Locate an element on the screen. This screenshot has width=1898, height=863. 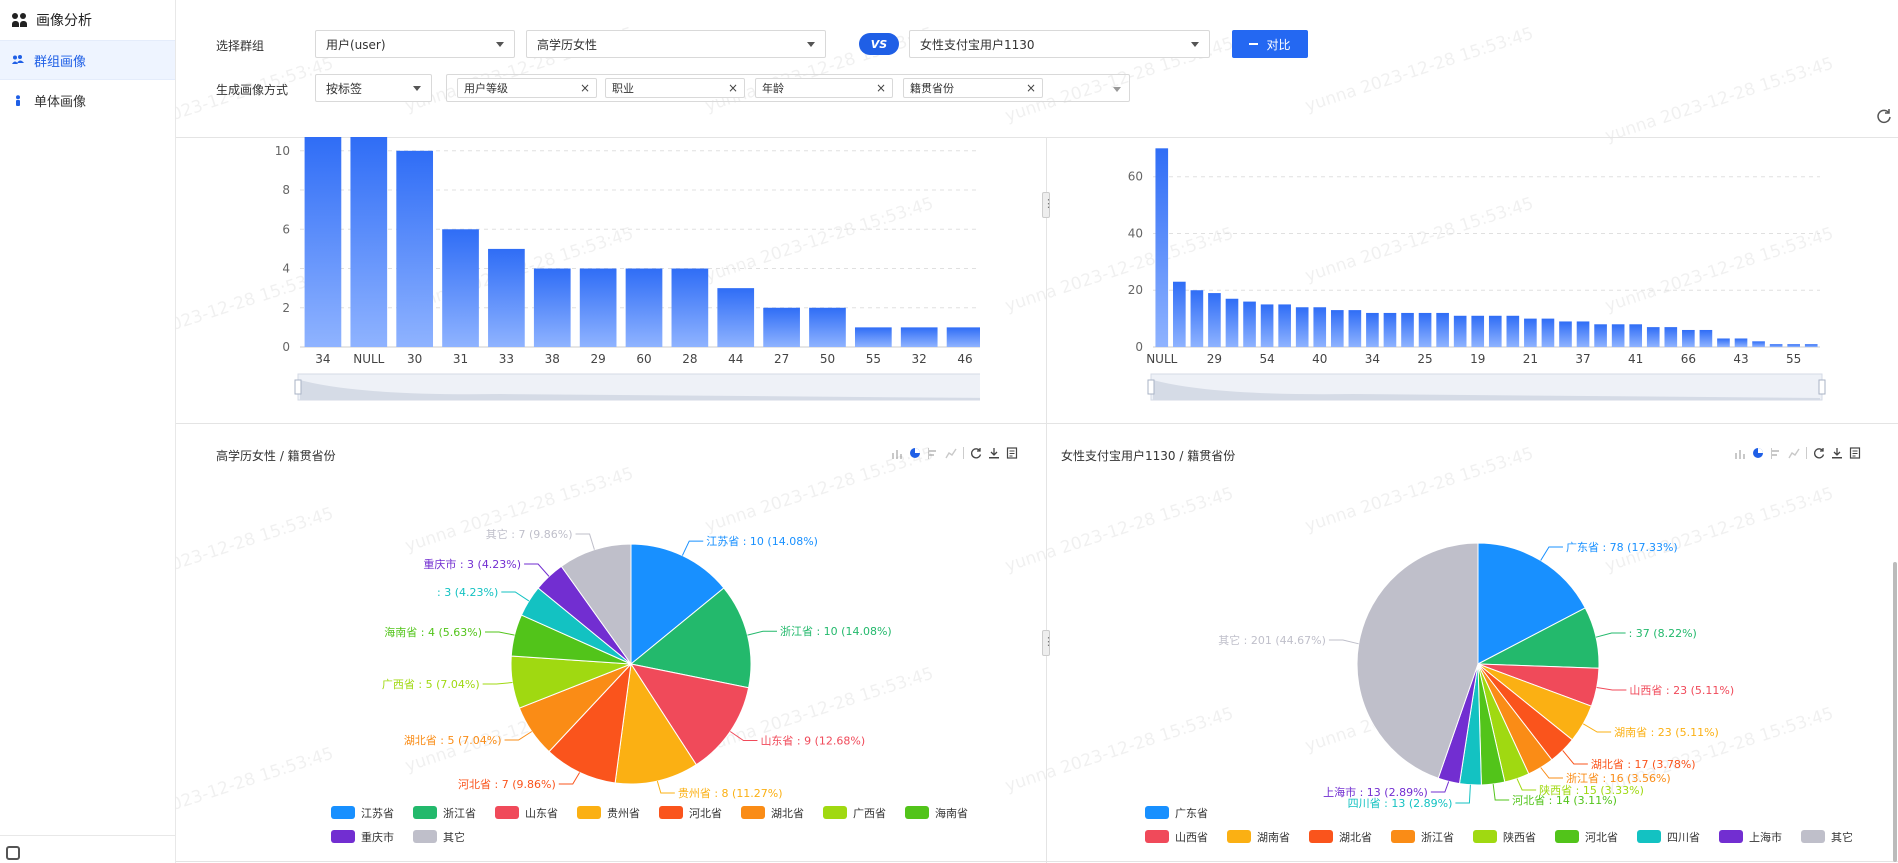
group-b-select: 女性支付宝用户1130 is located at coordinates (1059, 44).